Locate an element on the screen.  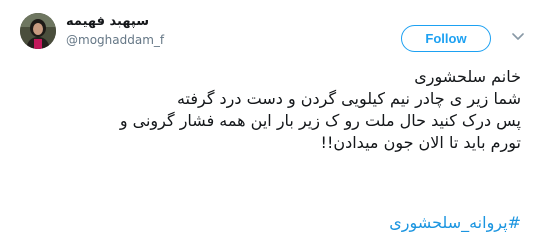
follow-button: Follow is located at coordinates (446, 38).